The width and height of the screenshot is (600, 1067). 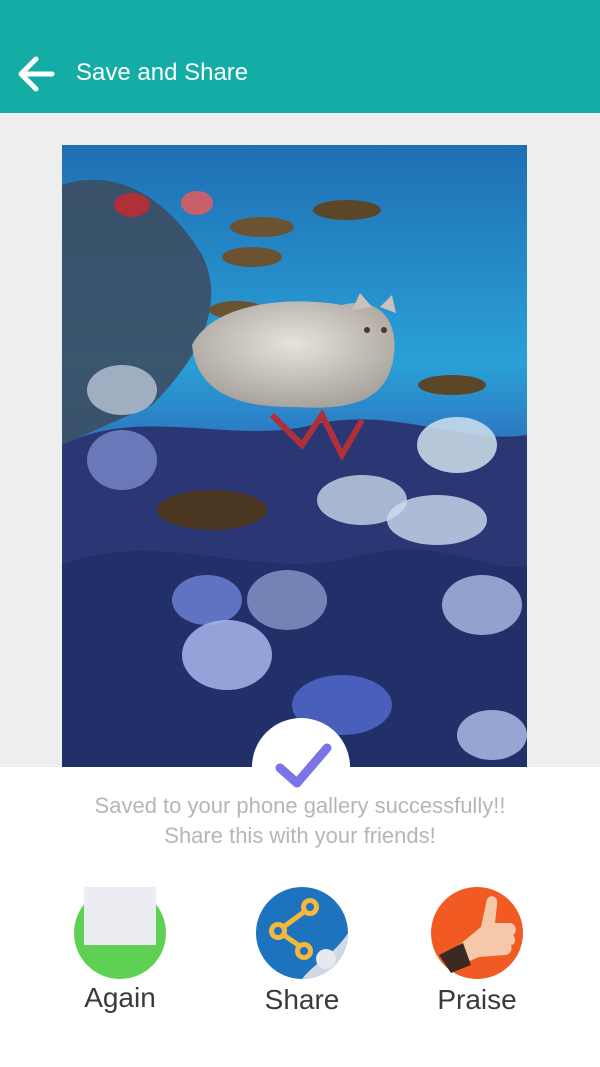 What do you see at coordinates (477, 999) in the screenshot?
I see `praise-label: Praise` at bounding box center [477, 999].